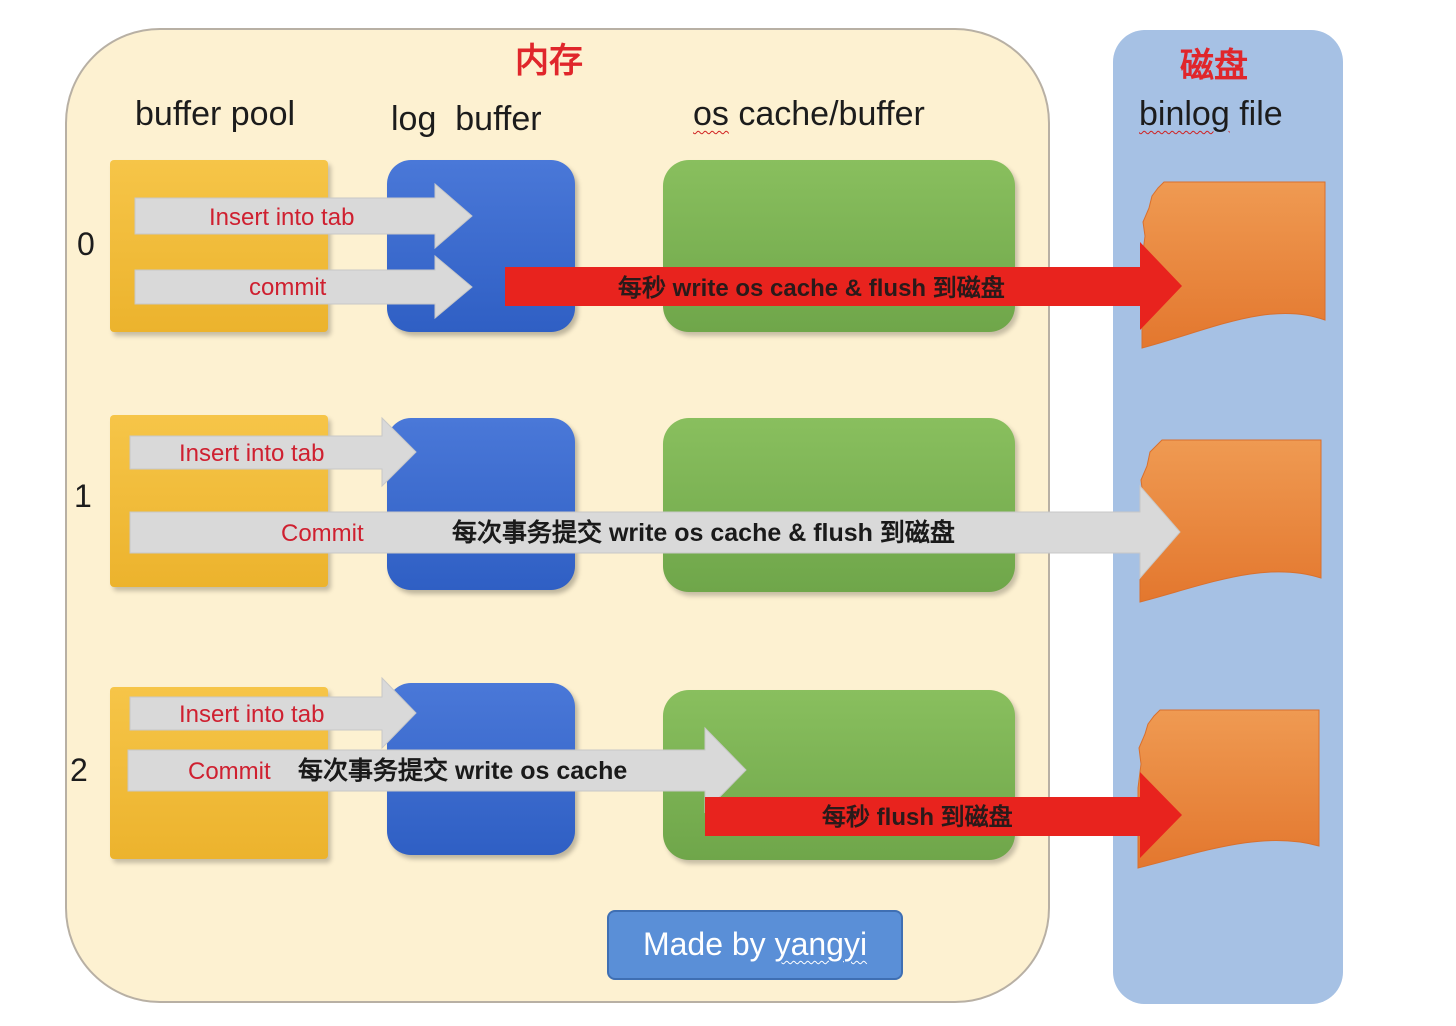 The height and width of the screenshot is (1026, 1456). I want to click on action-label-1: 每次事务提交 write os cache & flush 到磁盘, so click(703, 532).